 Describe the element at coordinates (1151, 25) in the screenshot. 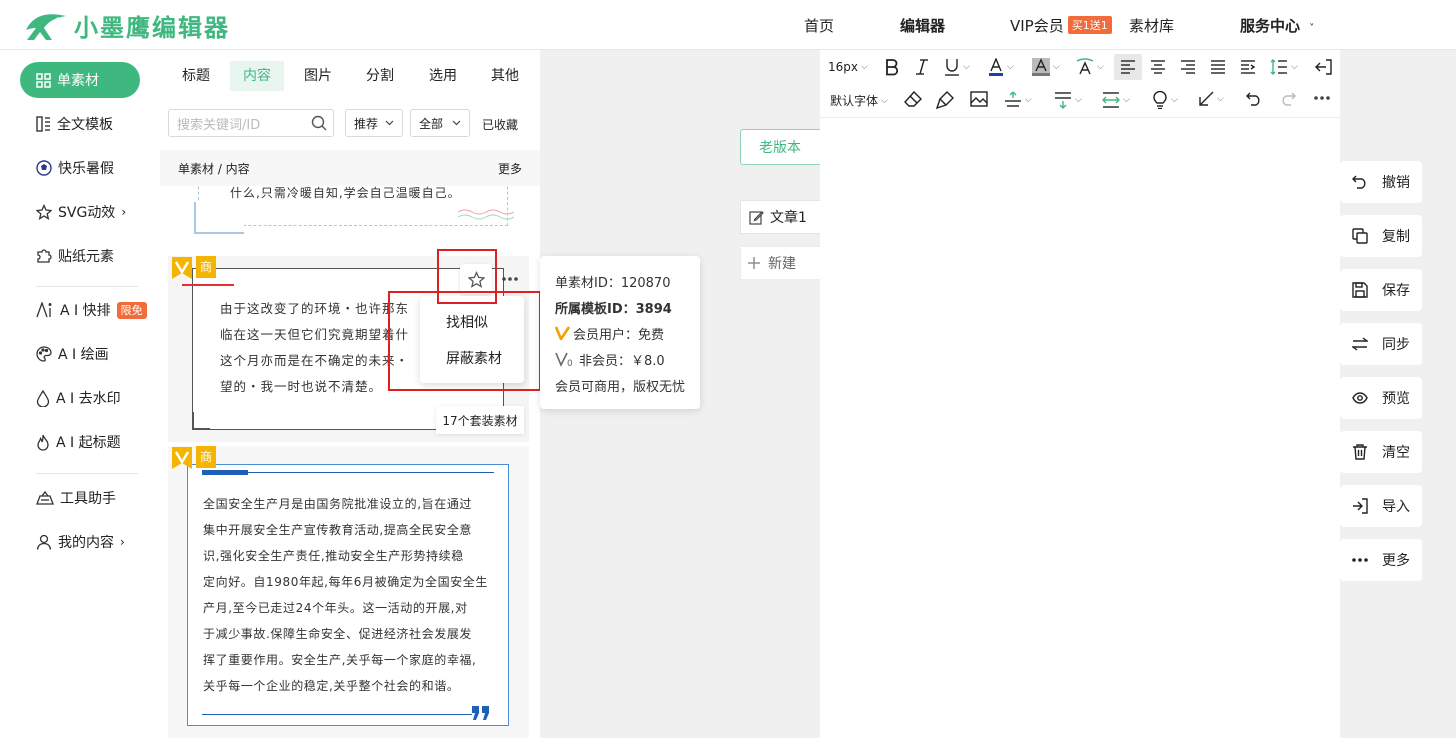

I see `nav-materials: 素材库` at that location.